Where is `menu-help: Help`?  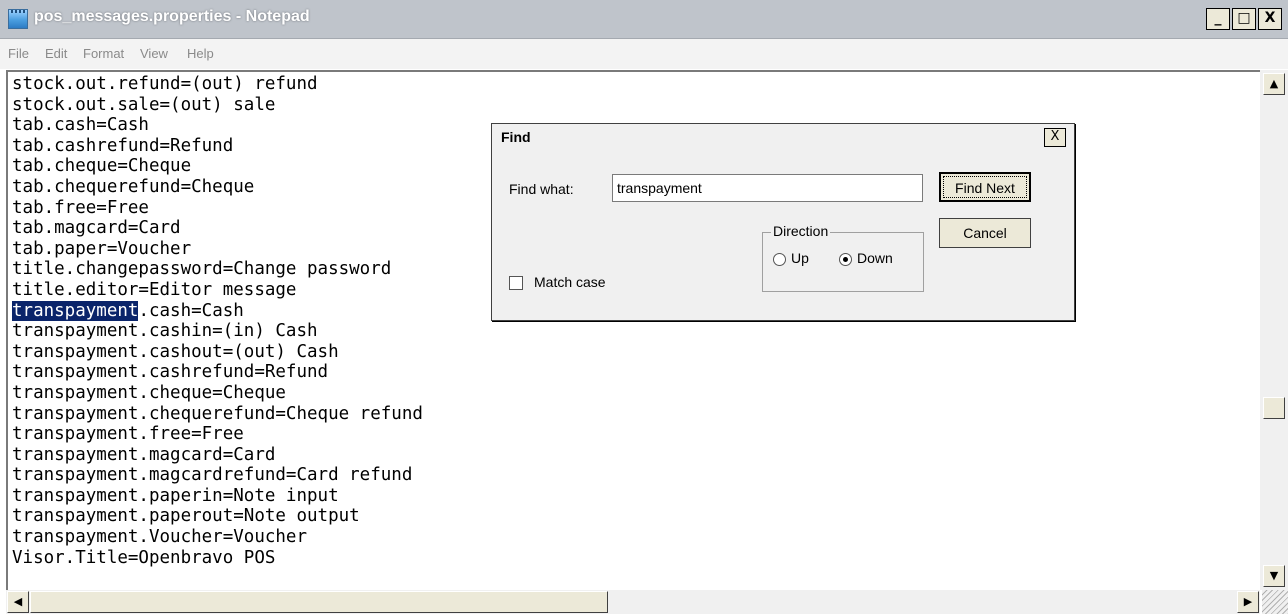
menu-help: Help is located at coordinates (200, 53).